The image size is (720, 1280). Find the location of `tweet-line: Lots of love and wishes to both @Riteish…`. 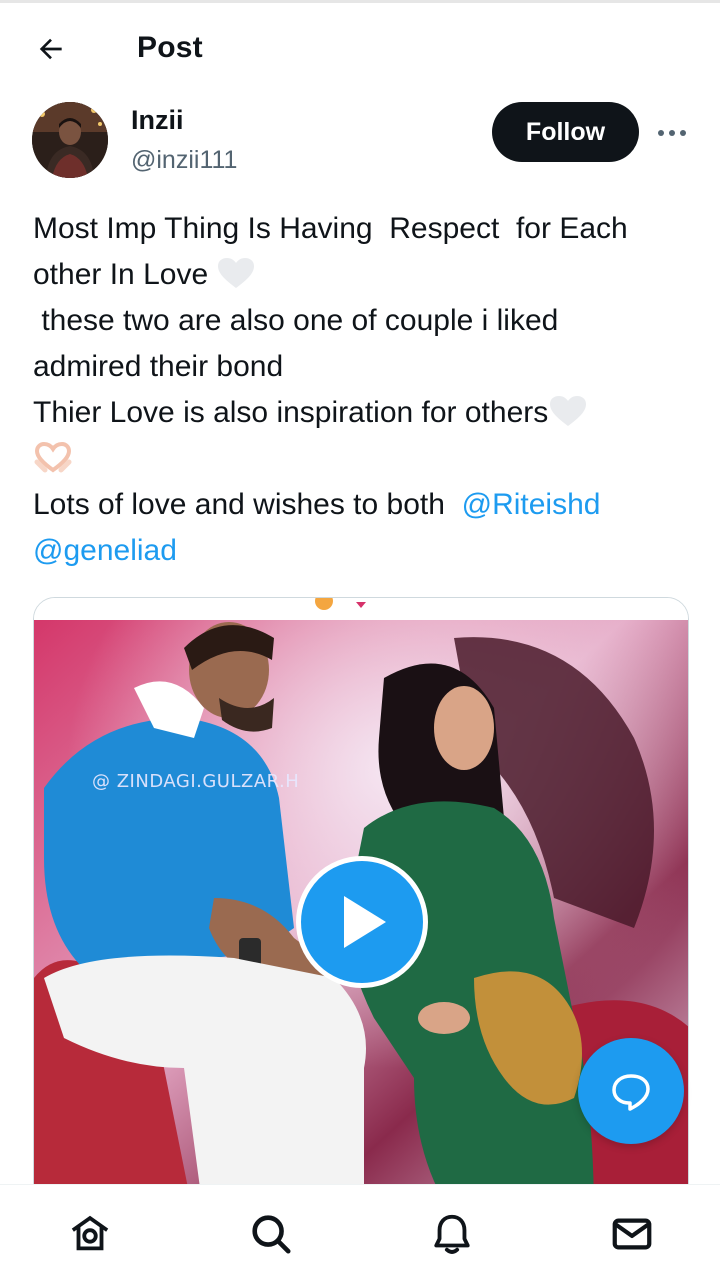

tweet-line: Lots of love and wishes to both @Riteish… is located at coordinates (363, 505).